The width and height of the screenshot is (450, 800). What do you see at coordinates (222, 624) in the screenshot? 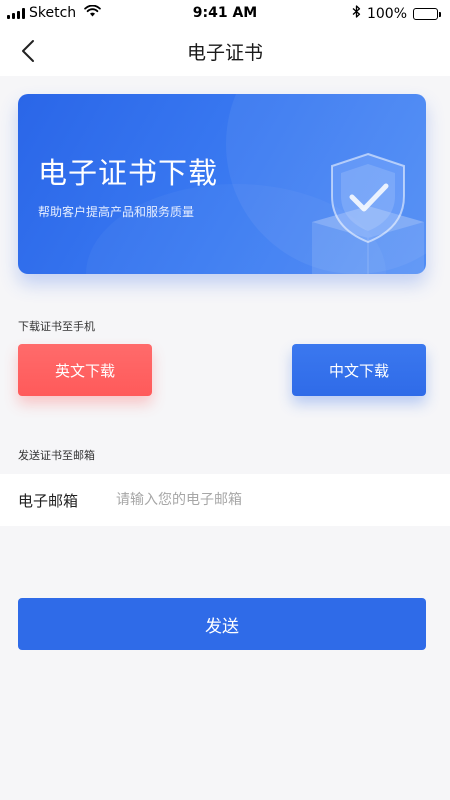
I see `send-button: 发送` at bounding box center [222, 624].